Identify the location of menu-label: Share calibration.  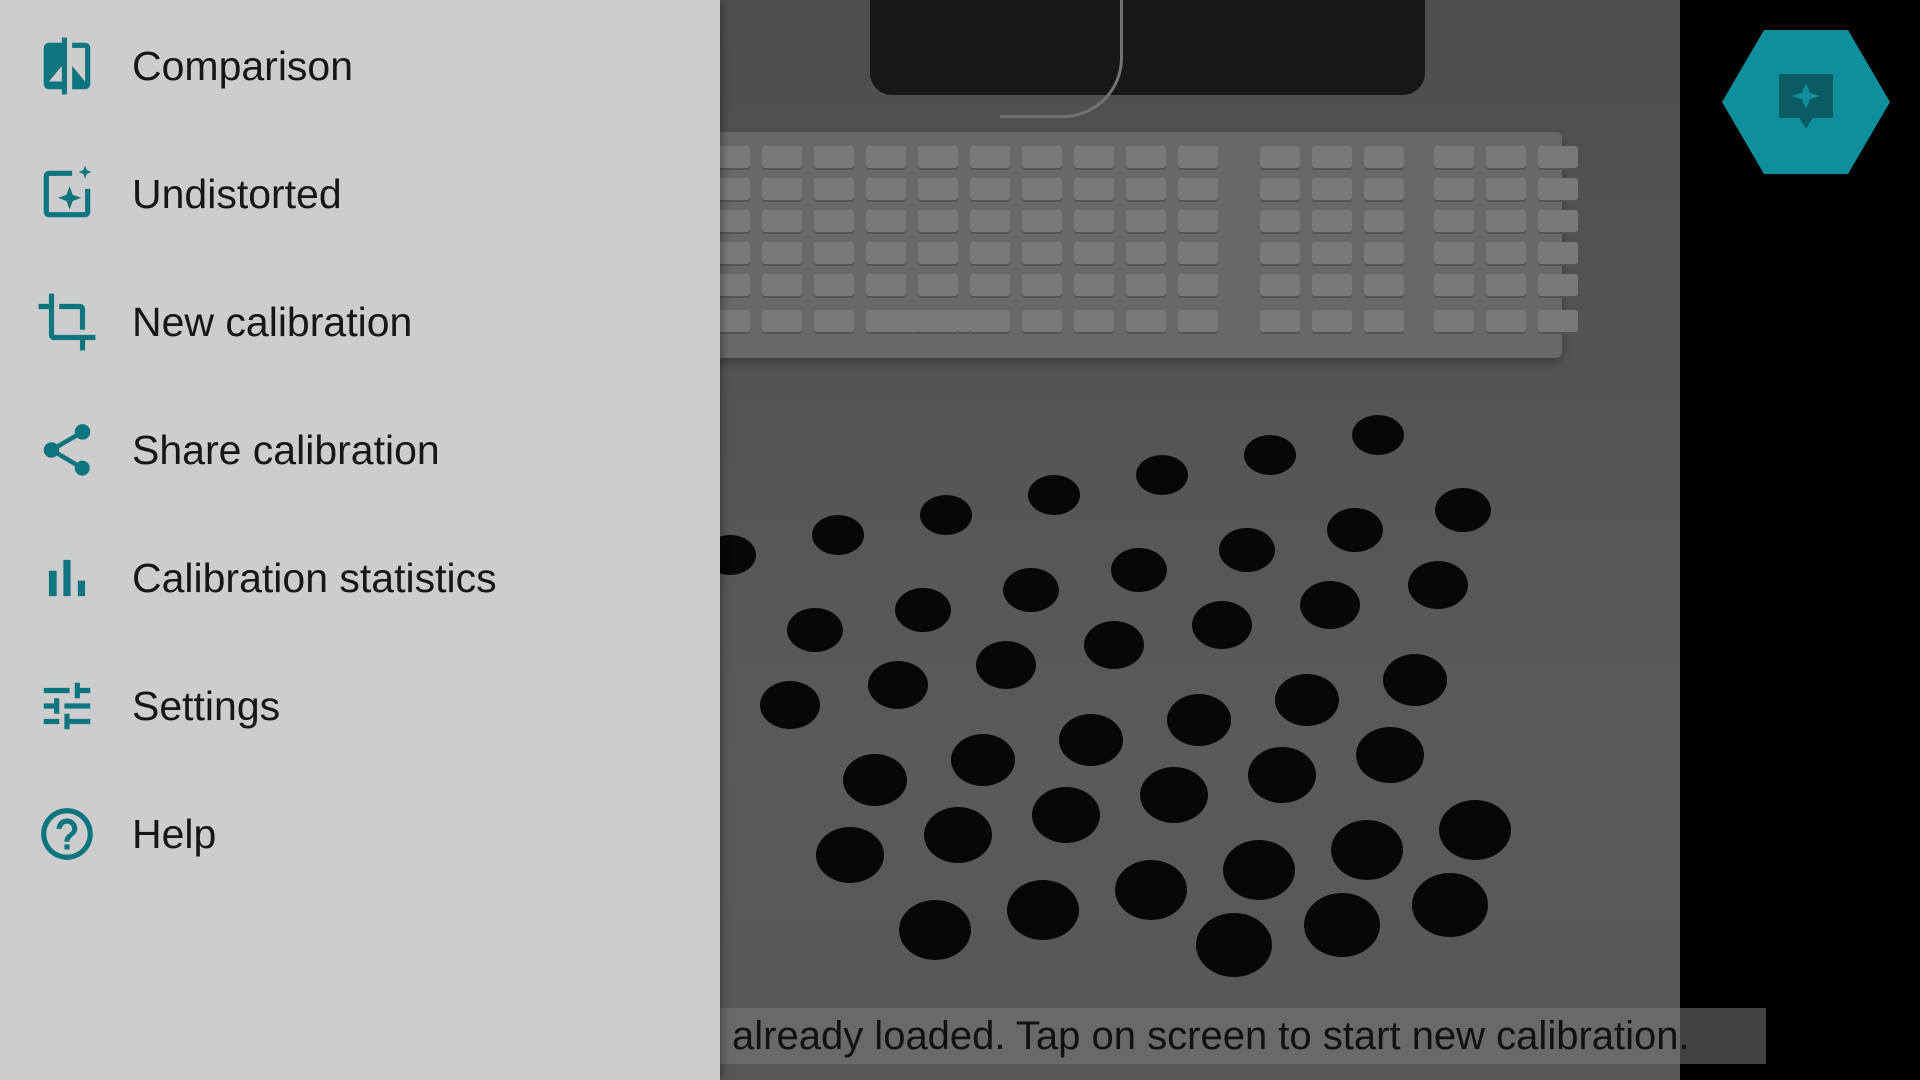
(286, 449).